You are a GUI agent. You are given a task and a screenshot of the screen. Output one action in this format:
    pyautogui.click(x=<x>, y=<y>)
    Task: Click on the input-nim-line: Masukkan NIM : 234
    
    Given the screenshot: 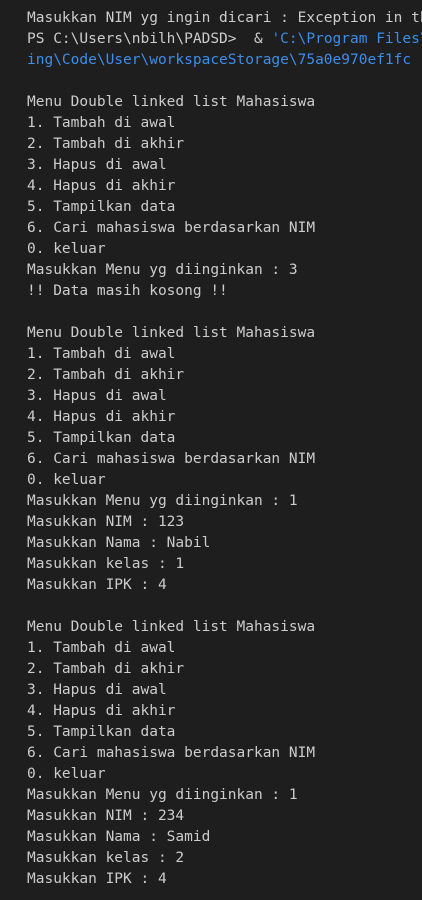 What is the action you would take?
    pyautogui.click(x=106, y=816)
    